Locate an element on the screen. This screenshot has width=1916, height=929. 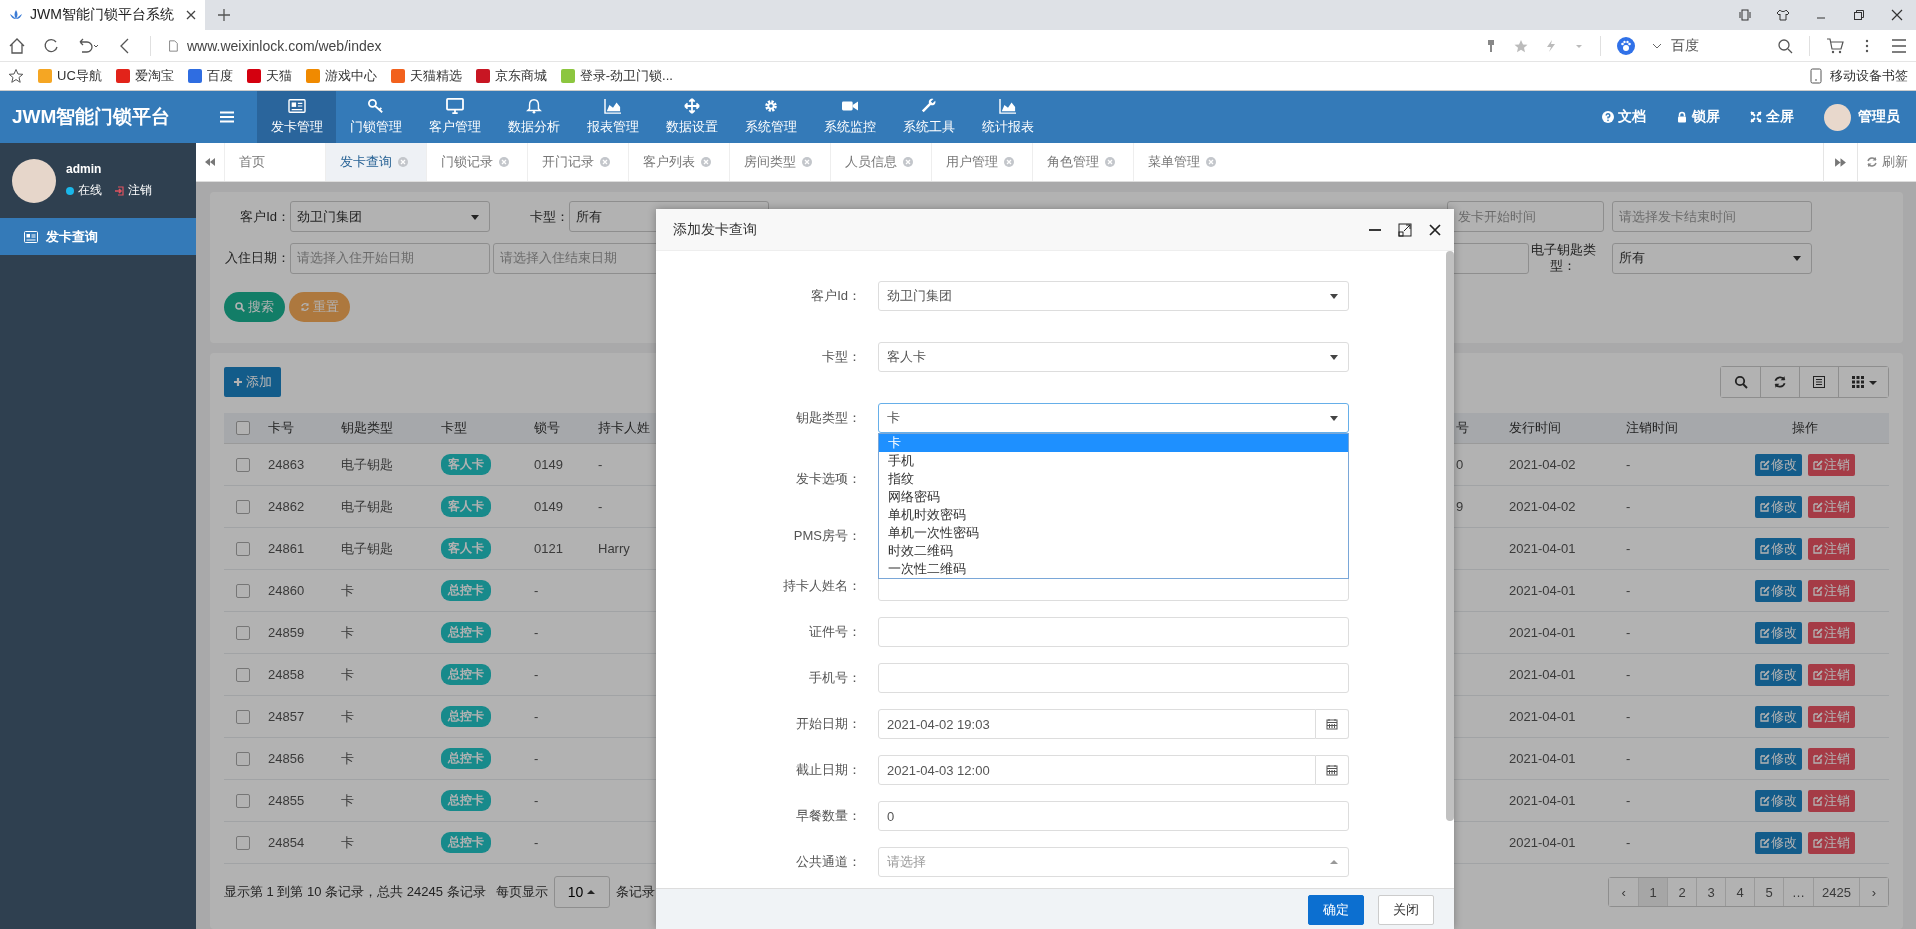
field-label: 截止日期： is located at coordinates (828, 770).